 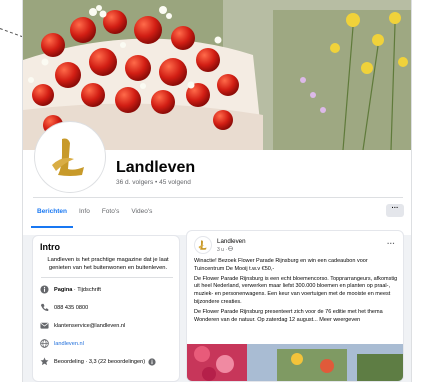 What do you see at coordinates (231, 241) in the screenshot?
I see `post-author-name: Landleven` at bounding box center [231, 241].